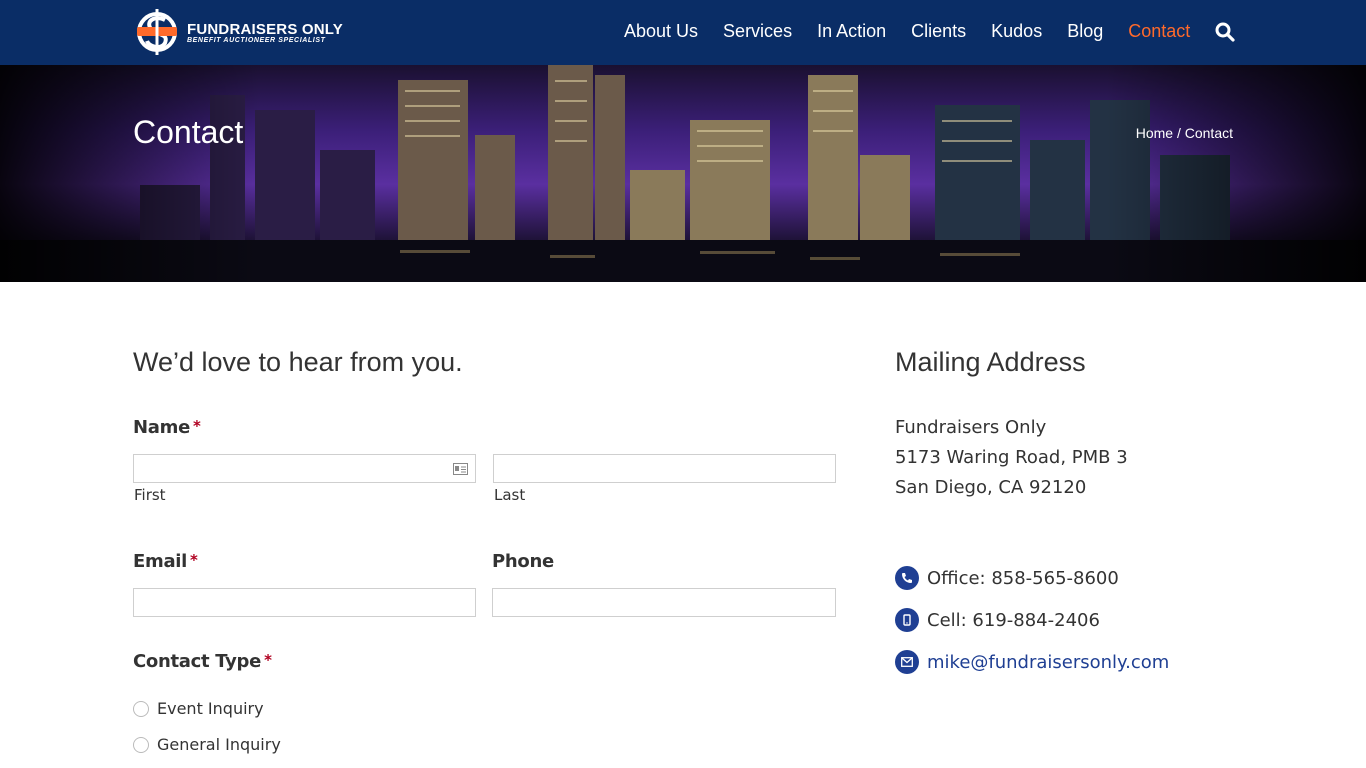  I want to click on radio-label: General Inquiry, so click(219, 744).